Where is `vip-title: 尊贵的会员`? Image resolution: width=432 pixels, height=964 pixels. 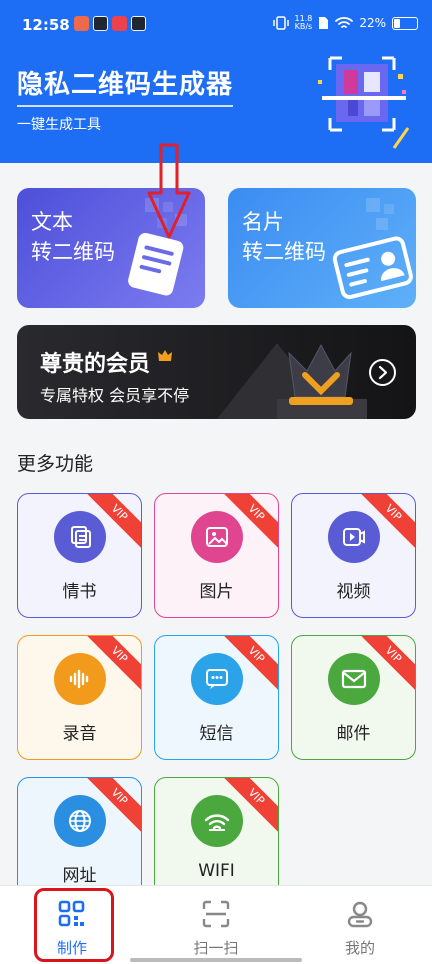
vip-title: 尊贵的会员 is located at coordinates (106, 362).